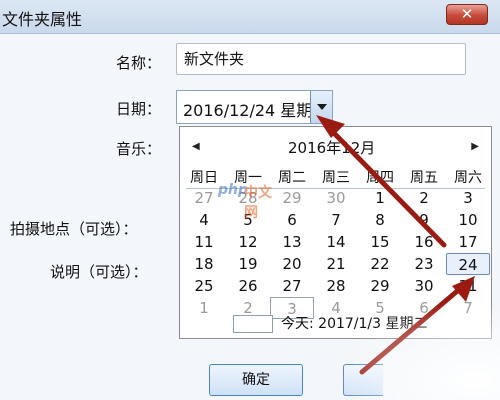 This screenshot has height=400, width=500. What do you see at coordinates (292, 242) in the screenshot?
I see `calendar-day: 13` at bounding box center [292, 242].